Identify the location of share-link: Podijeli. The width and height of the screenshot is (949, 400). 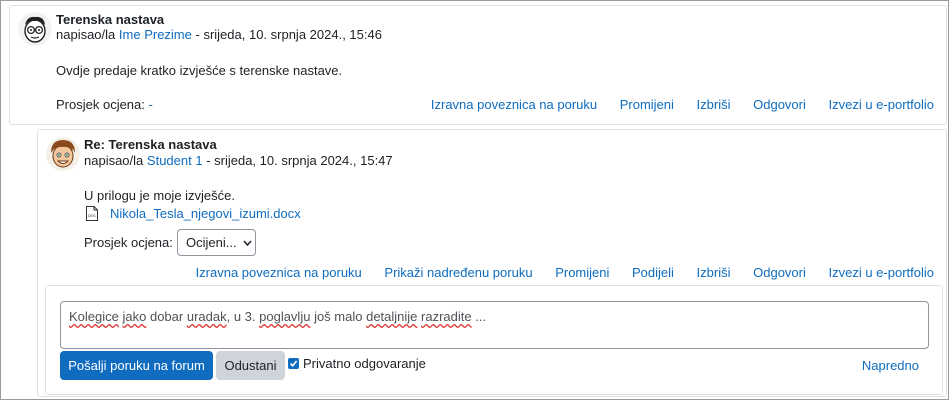
(653, 272).